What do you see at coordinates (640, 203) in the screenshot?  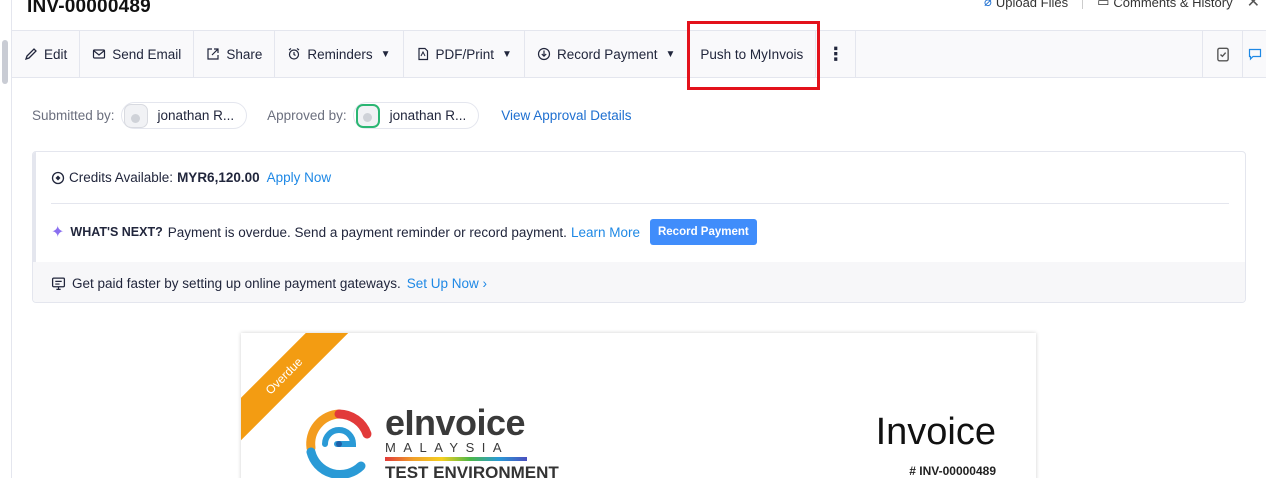 I see `card-divider` at bounding box center [640, 203].